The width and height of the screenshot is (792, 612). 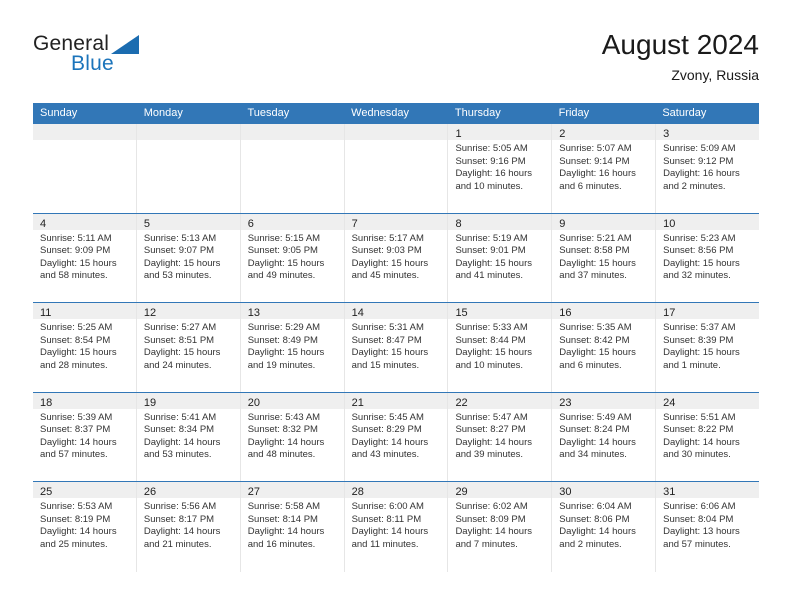 What do you see at coordinates (684, 113) in the screenshot?
I see `weekday-saturday: Saturday` at bounding box center [684, 113].